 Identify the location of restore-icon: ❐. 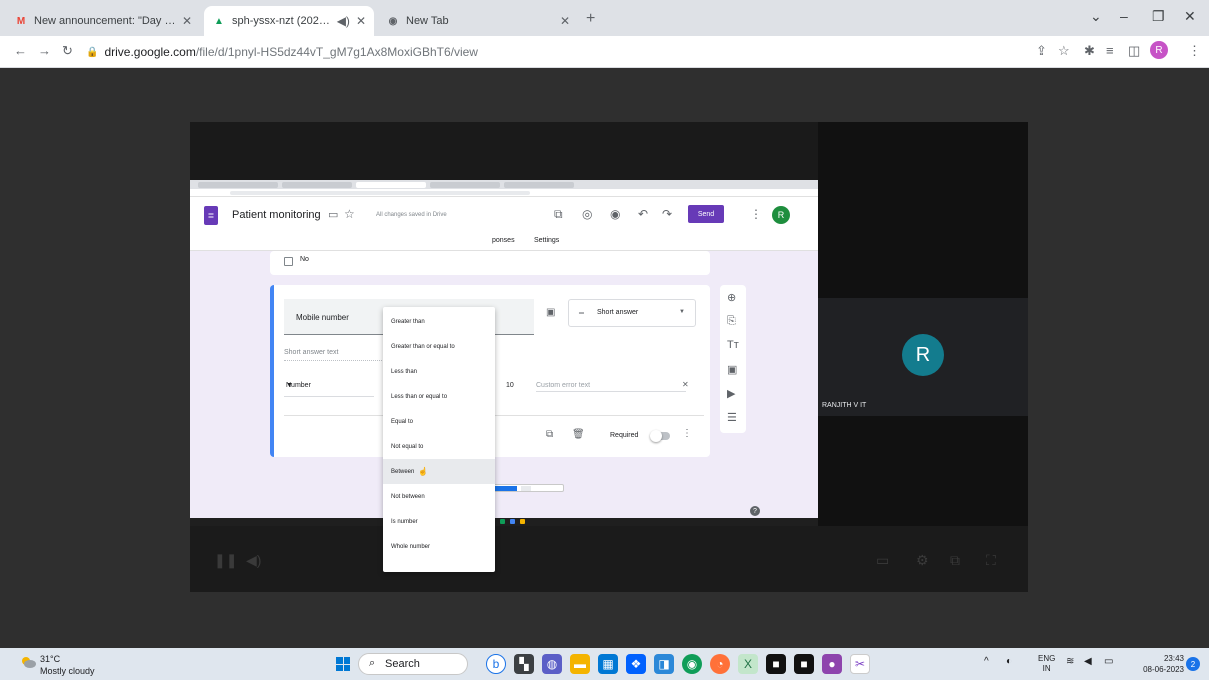
(1158, 16).